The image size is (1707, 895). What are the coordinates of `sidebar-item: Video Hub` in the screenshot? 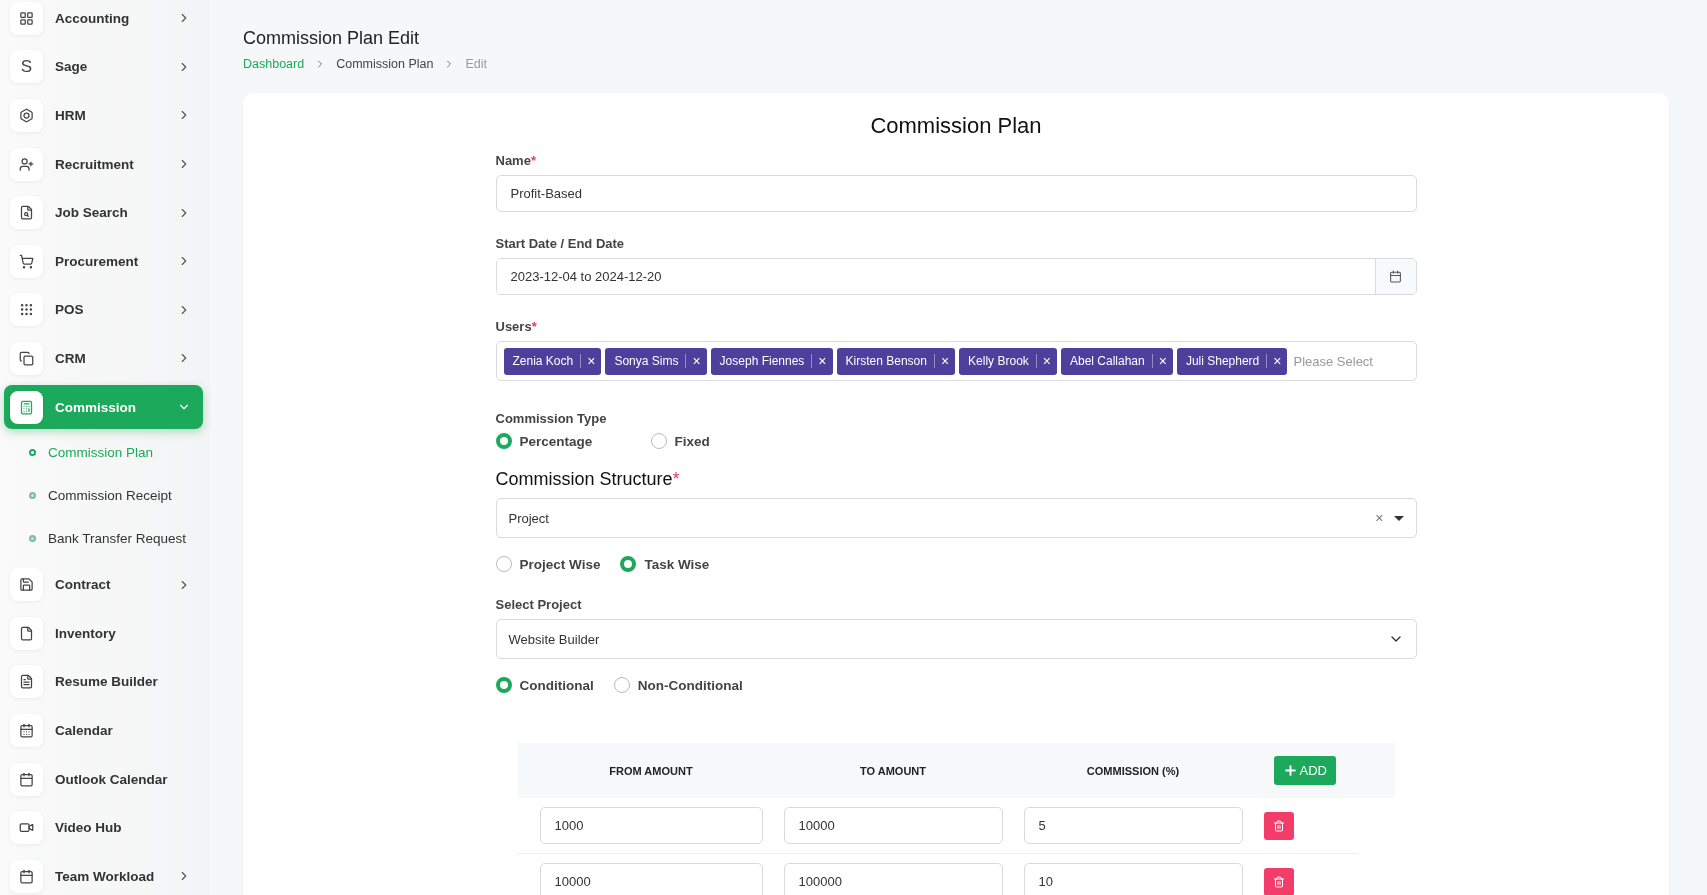 It's located at (103, 827).